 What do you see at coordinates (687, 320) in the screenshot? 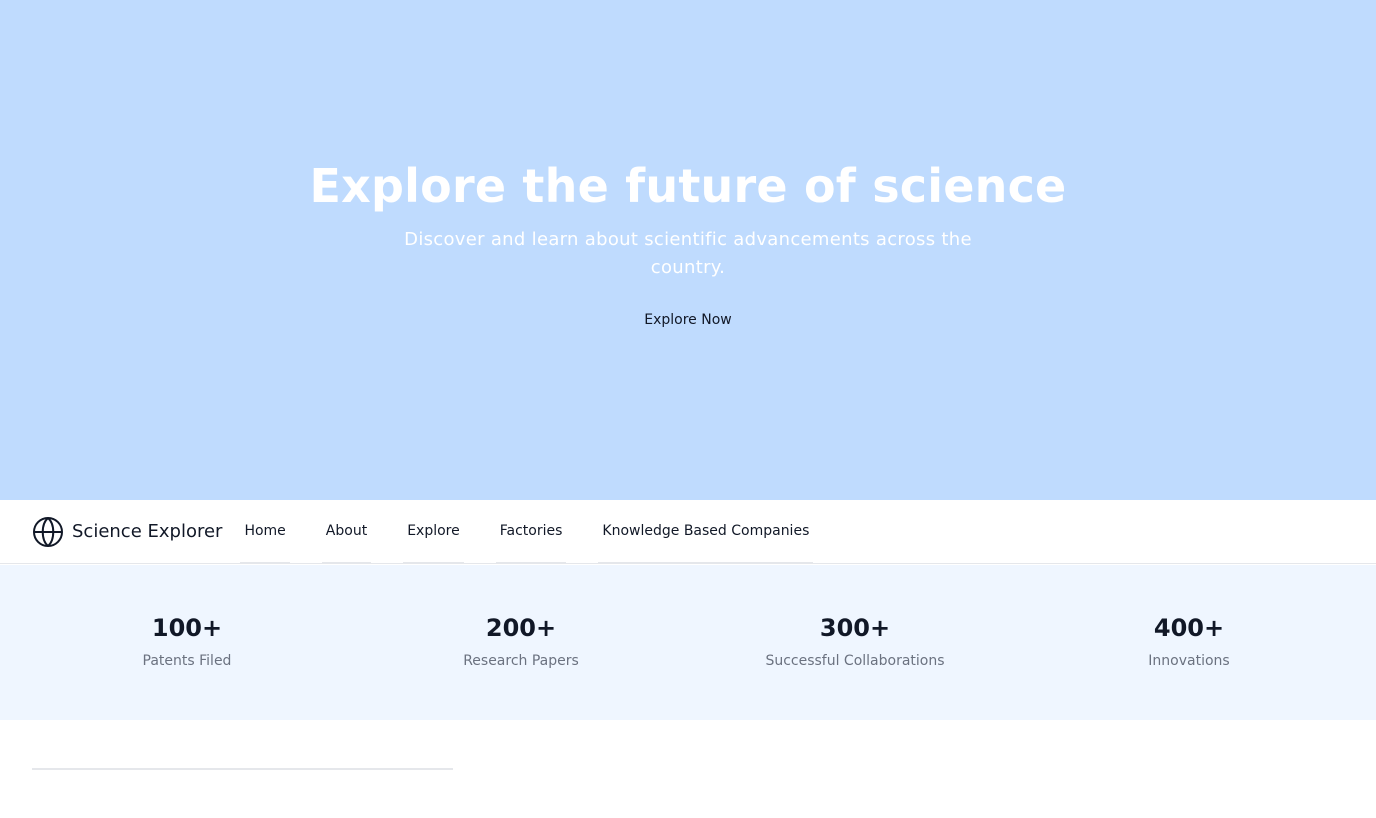
I see `explore-now-button: Explore Now` at bounding box center [687, 320].